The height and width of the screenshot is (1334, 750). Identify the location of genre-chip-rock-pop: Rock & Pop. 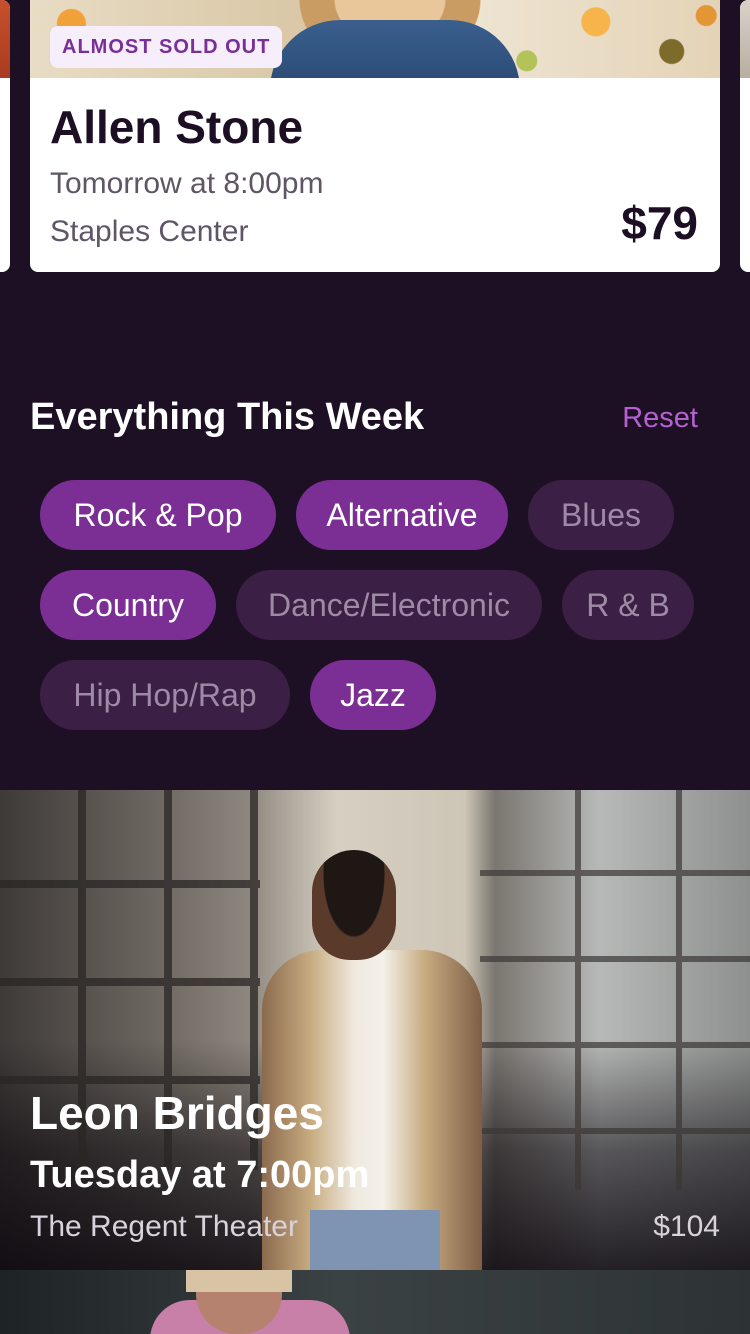
(158, 515).